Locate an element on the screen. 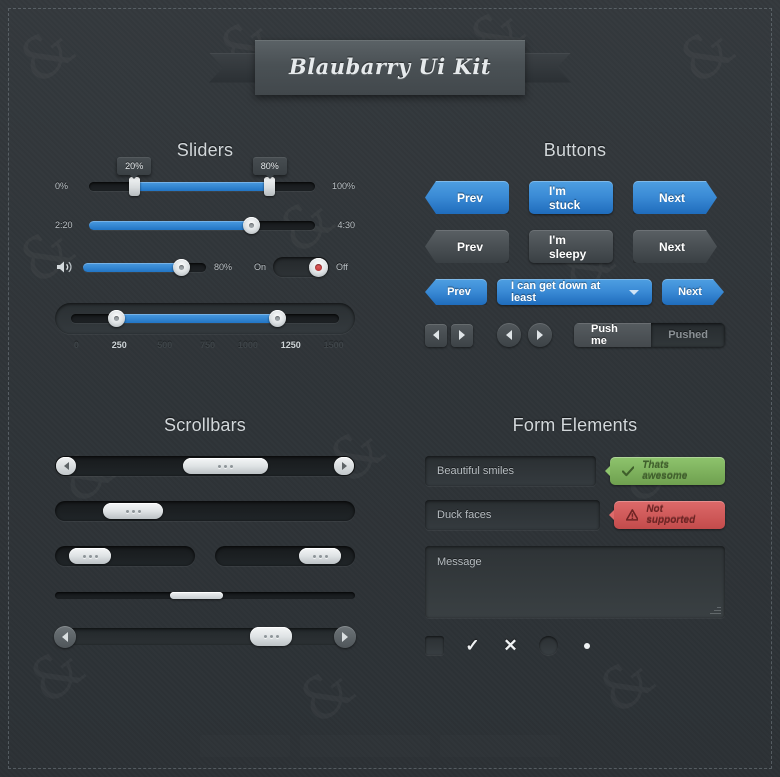 This screenshot has height=777, width=780. range-slider-row: 0% 20% 80% 100% is located at coordinates (205, 176).